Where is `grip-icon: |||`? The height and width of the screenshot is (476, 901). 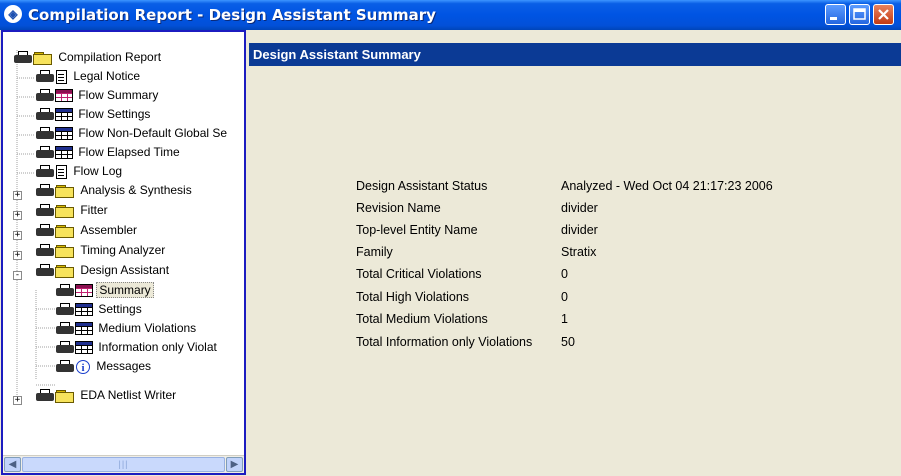
grip-icon: ||| is located at coordinates (123, 464).